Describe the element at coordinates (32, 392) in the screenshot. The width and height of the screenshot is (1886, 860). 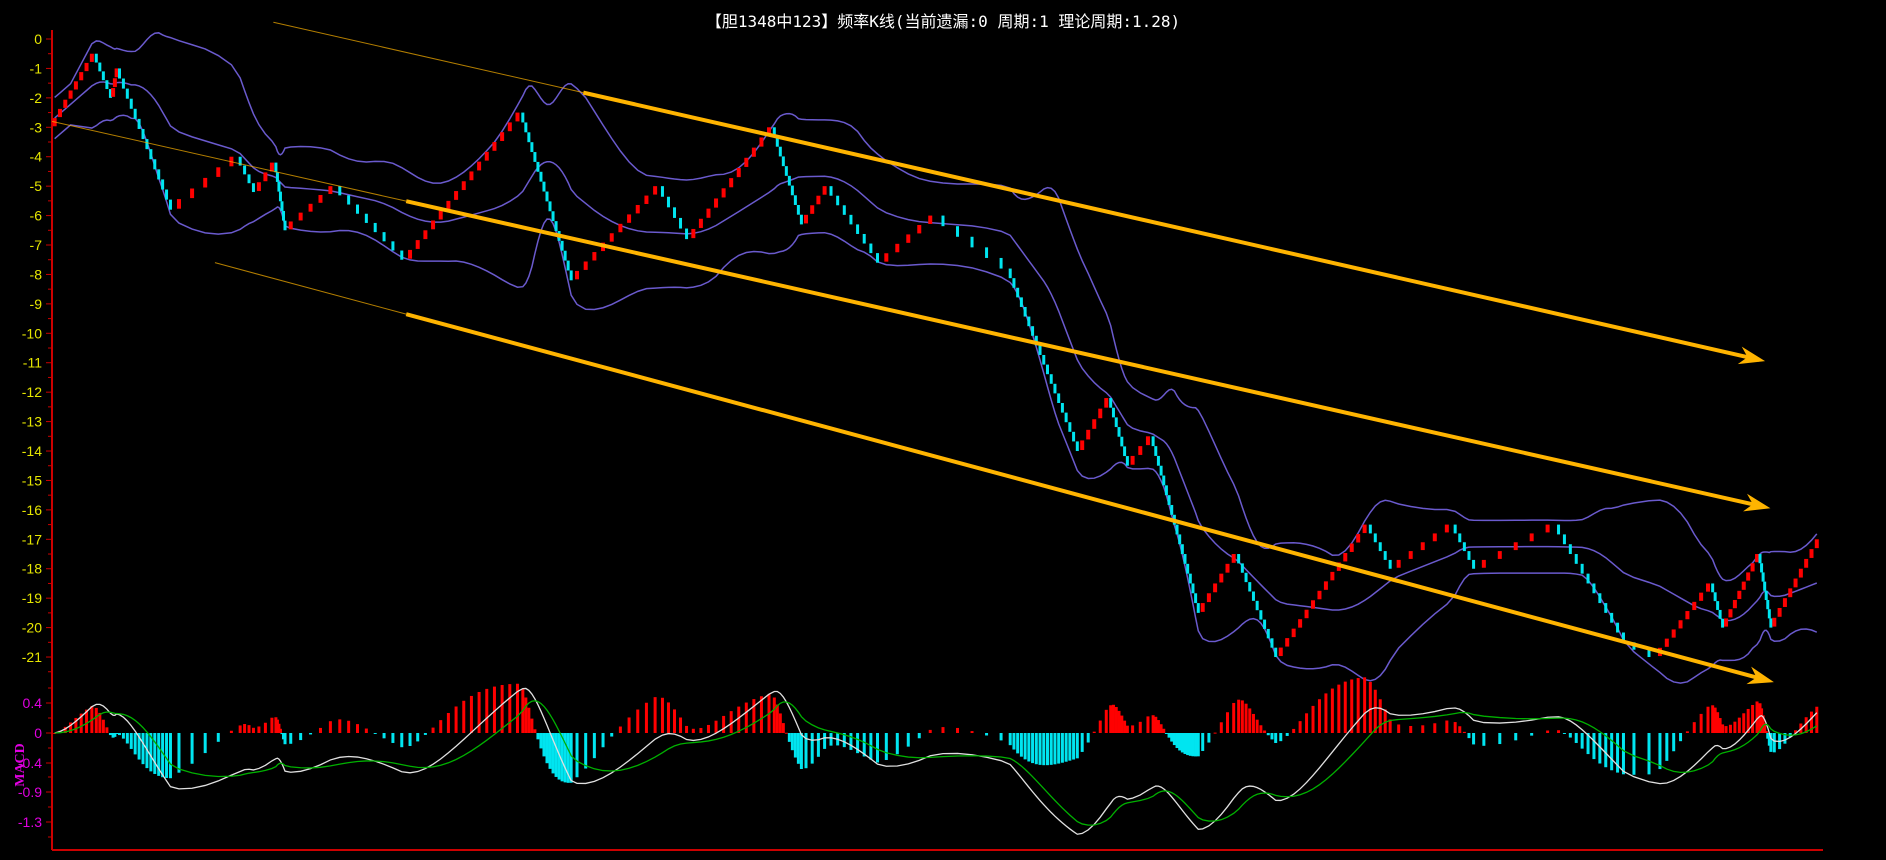
I see `y-tick-label: -12` at that location.